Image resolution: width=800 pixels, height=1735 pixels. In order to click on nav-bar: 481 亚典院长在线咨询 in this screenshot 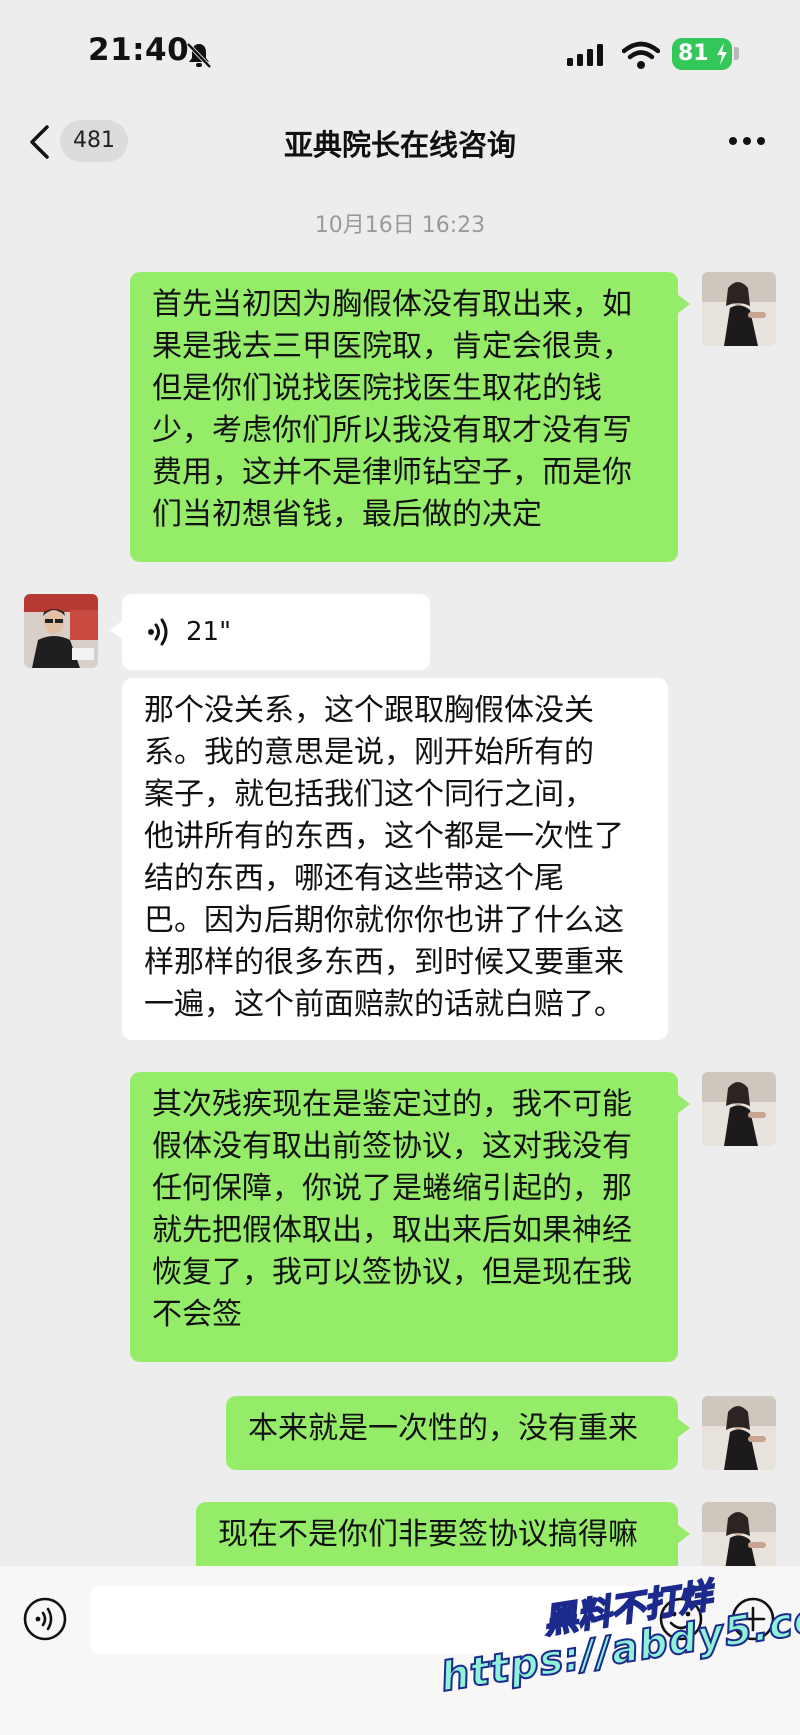, I will do `click(400, 141)`.